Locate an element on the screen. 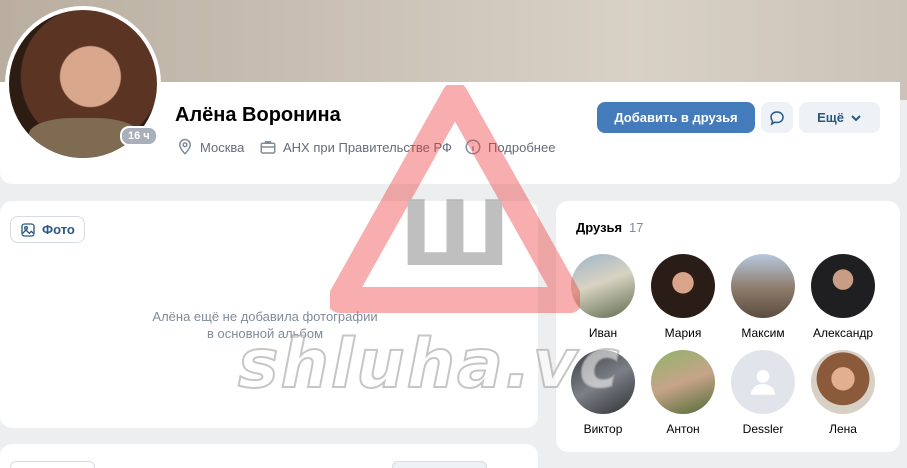 The width and height of the screenshot is (907, 468). image-icon is located at coordinates (28, 229).